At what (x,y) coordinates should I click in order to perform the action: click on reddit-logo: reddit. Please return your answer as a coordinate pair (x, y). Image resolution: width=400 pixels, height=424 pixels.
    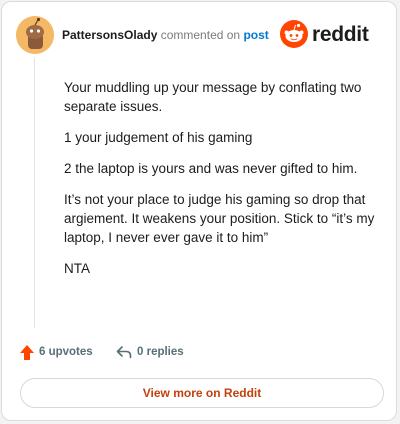
    Looking at the image, I should click on (330, 35).